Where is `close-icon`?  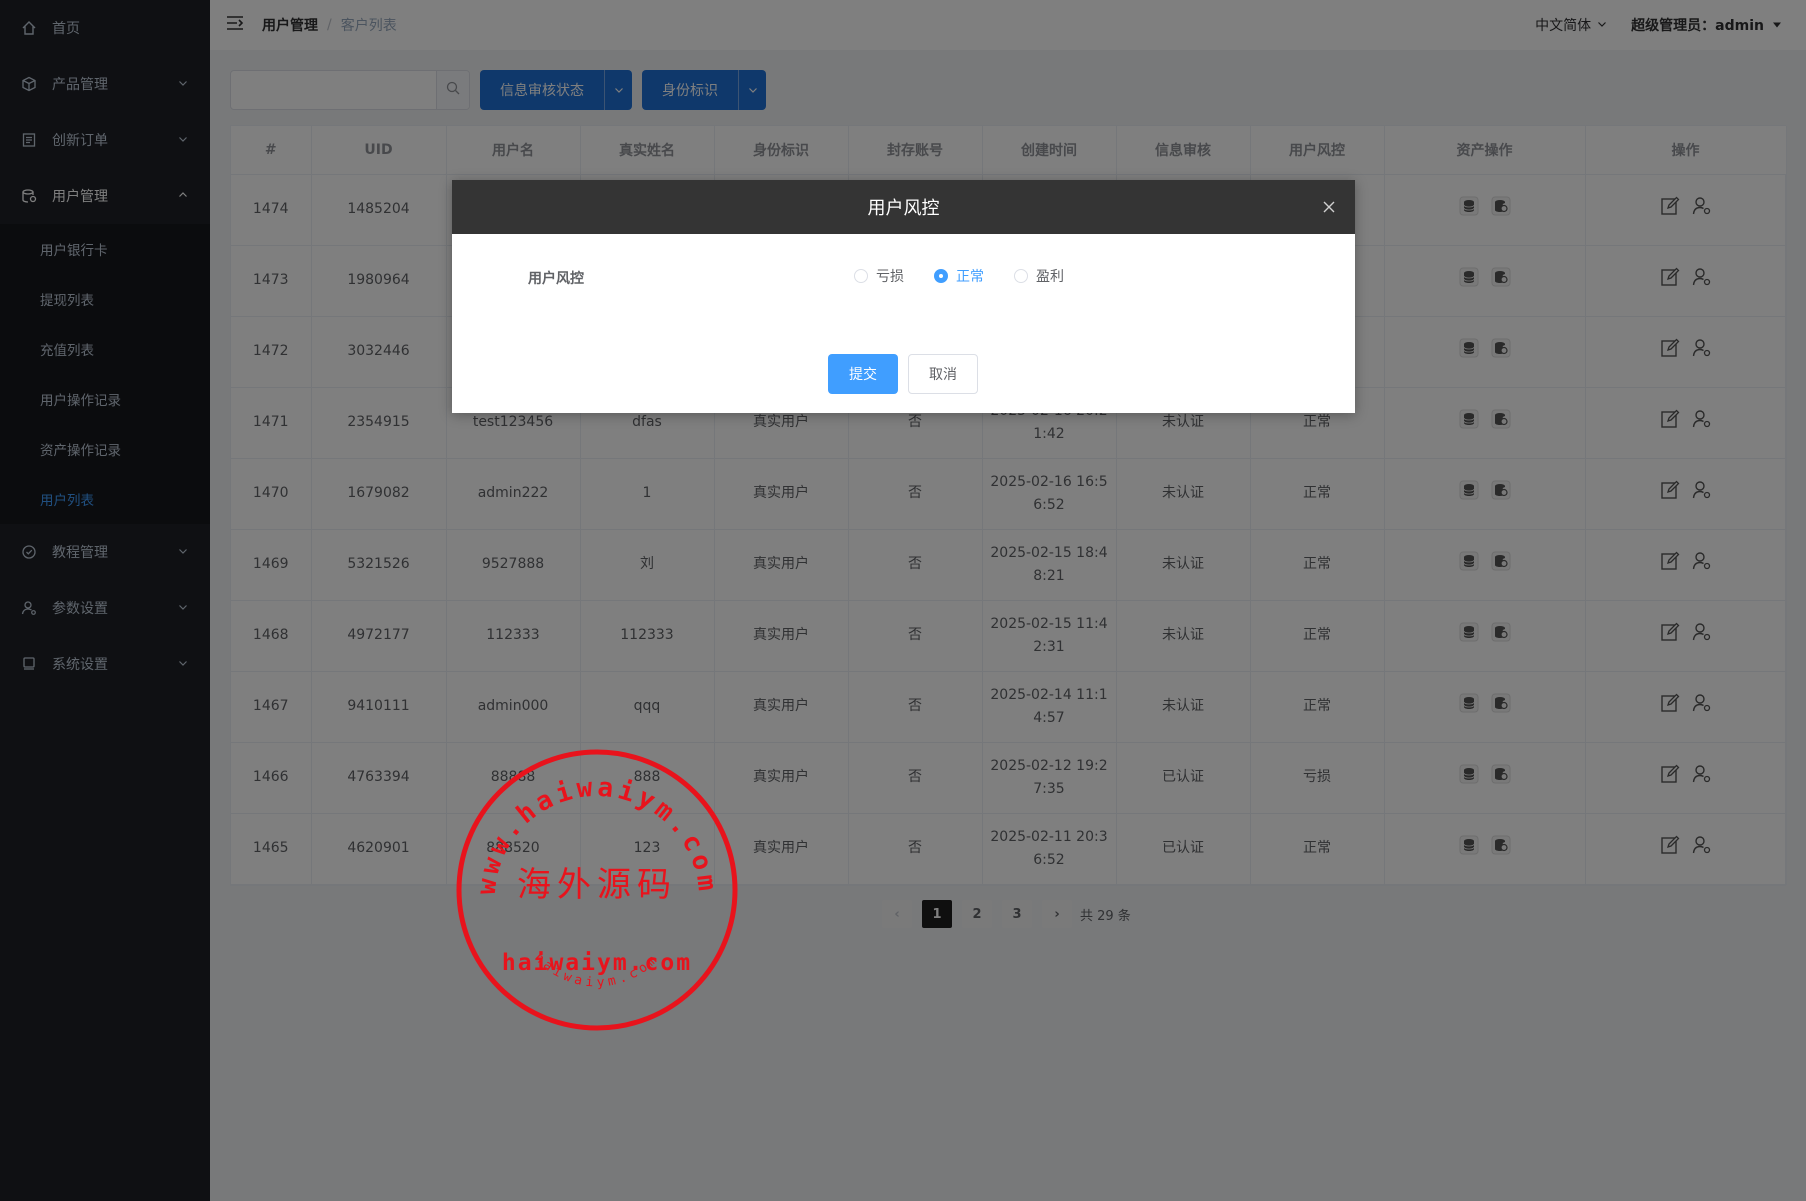
close-icon is located at coordinates (1329, 207).